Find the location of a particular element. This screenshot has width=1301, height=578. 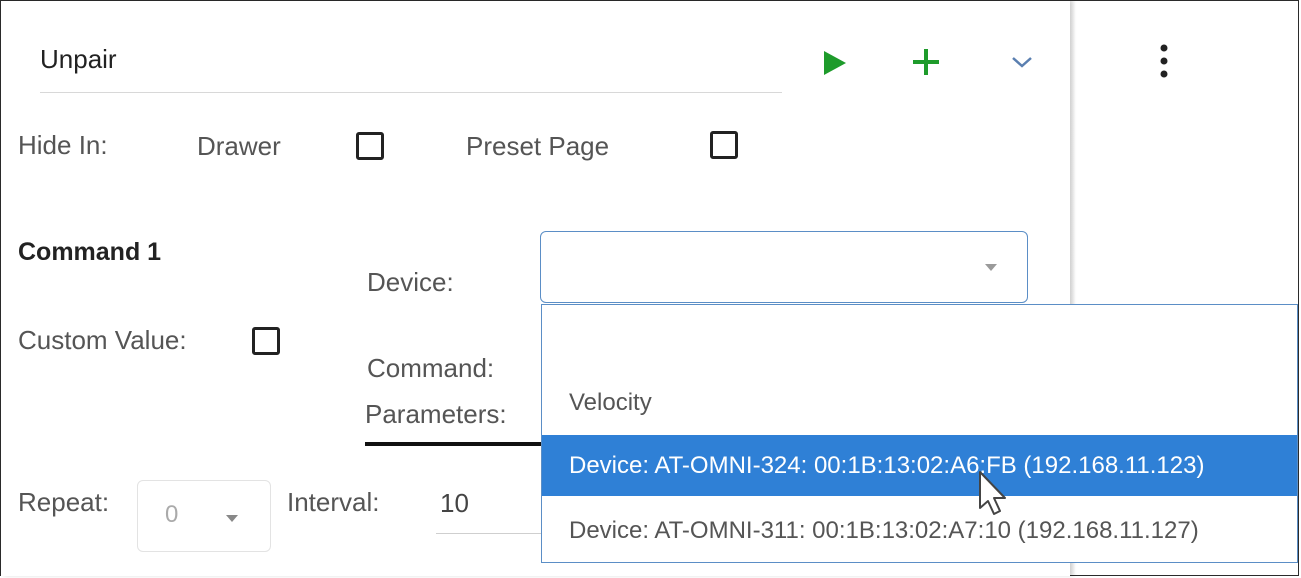

preset-page-checkbox is located at coordinates (724, 145).